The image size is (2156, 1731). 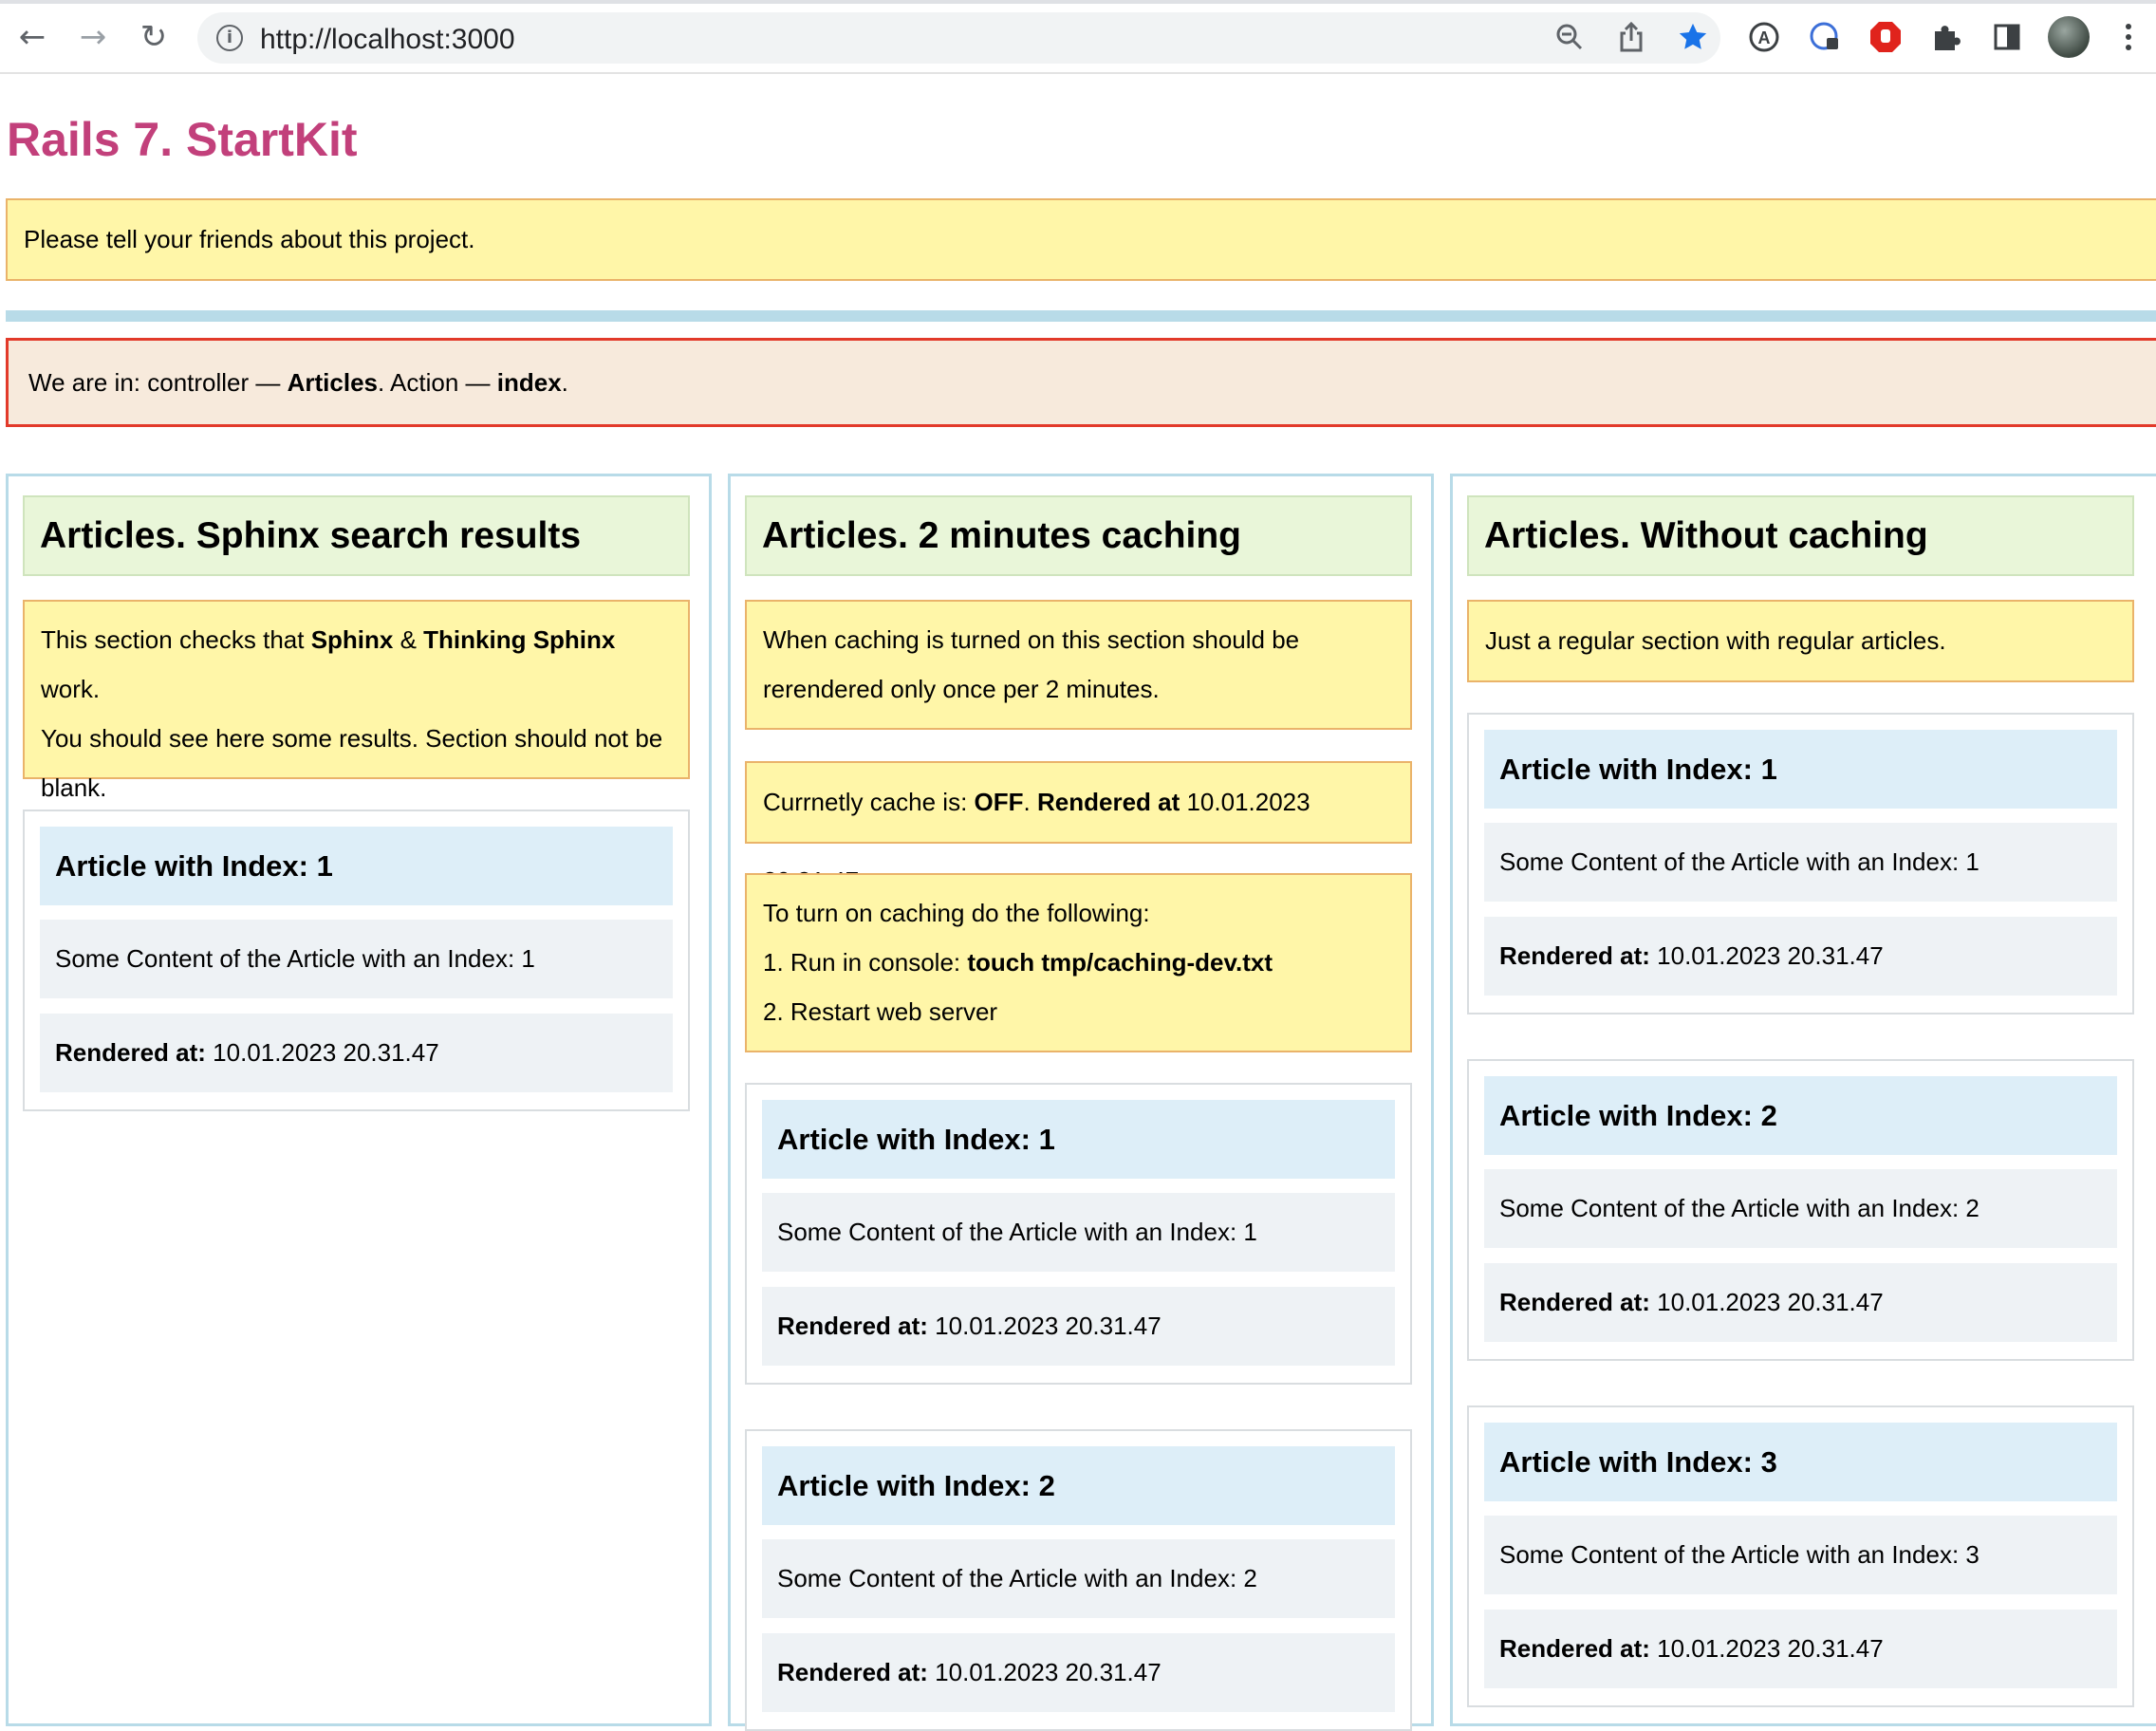 I want to click on cache-status-prefix: Currnetly cache is:, so click(x=869, y=802).